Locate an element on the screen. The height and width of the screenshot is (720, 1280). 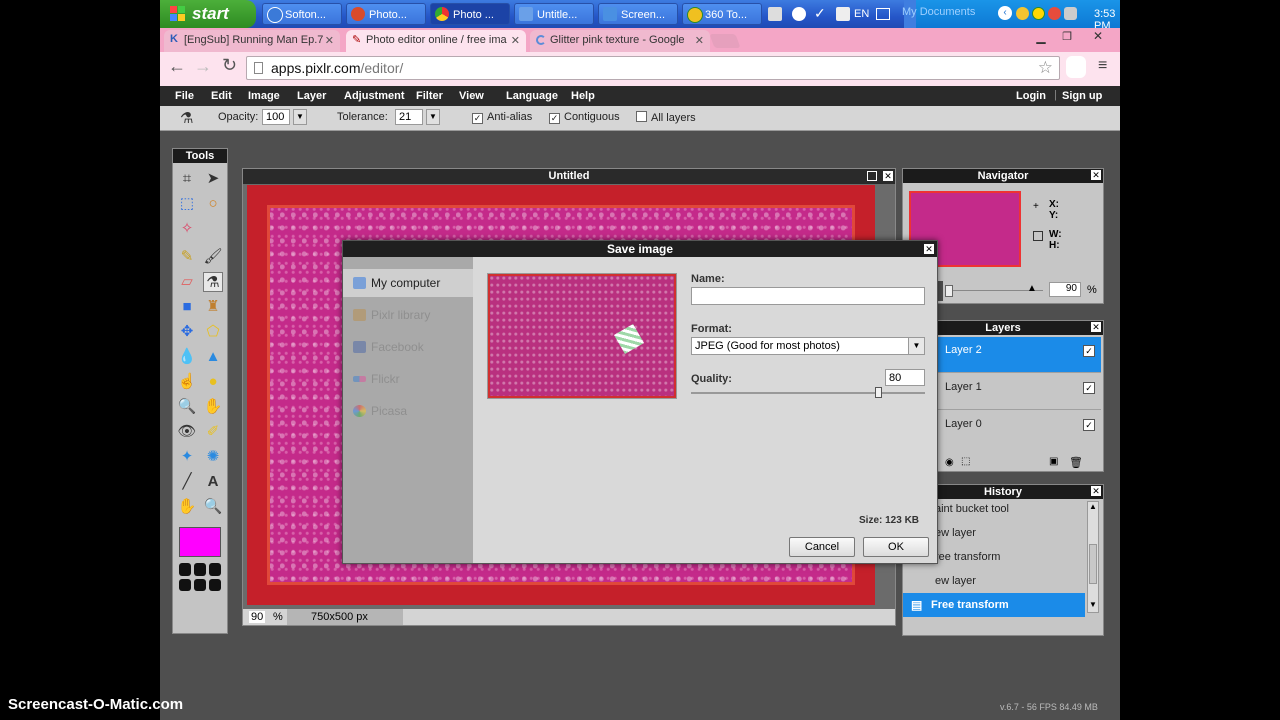
volume-icon is located at coordinates (1070, 13).